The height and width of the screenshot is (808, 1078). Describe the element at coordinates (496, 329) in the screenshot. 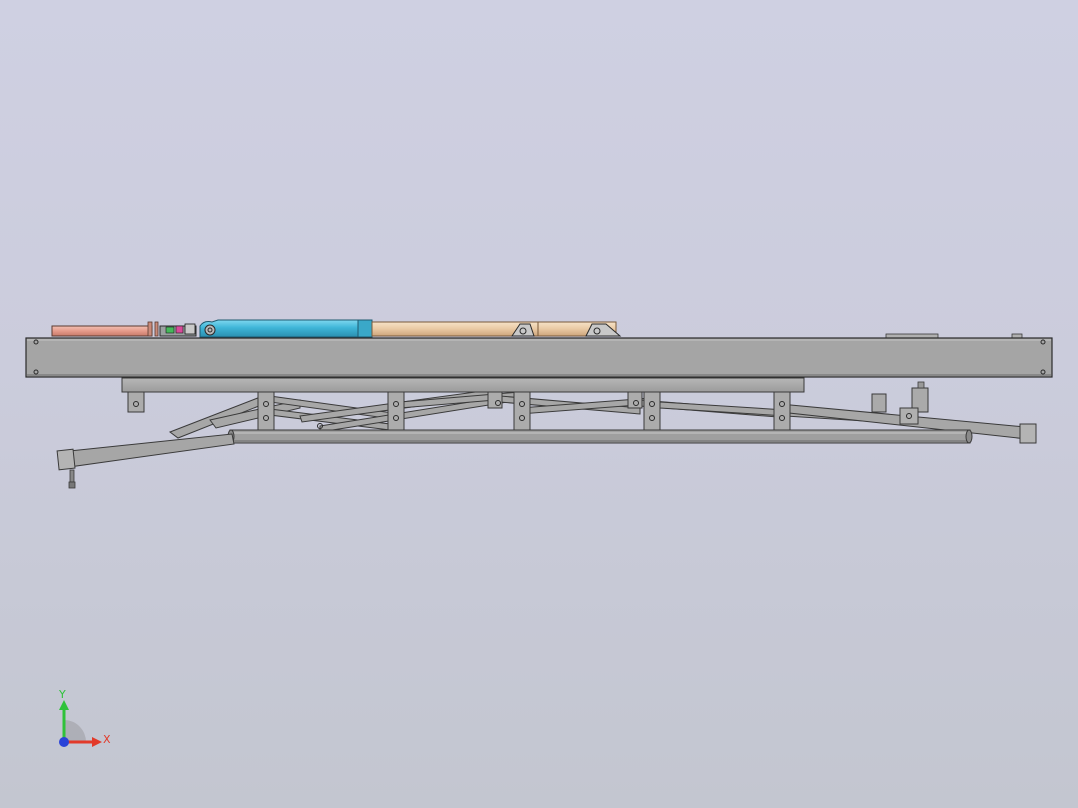

I see `tan-actuator-cylinder` at that location.